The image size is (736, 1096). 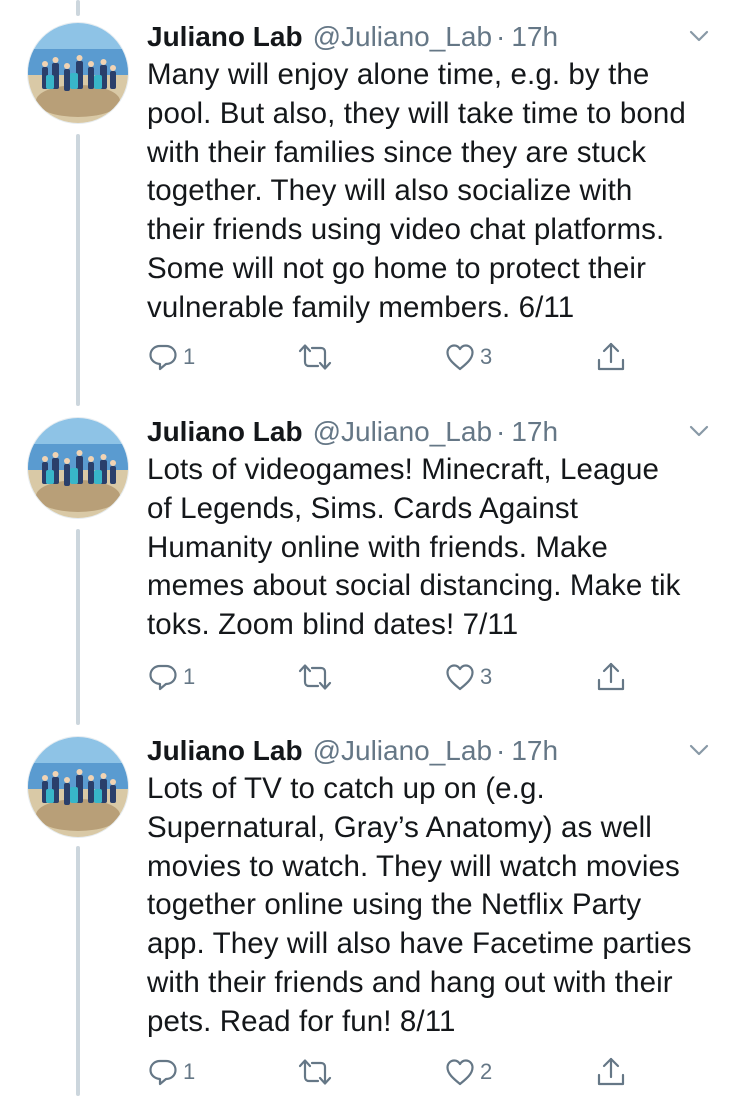 I want to click on like-button: 2, so click(x=468, y=1072).